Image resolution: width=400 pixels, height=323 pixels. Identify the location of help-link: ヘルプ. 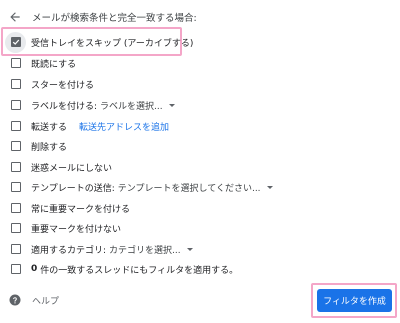
(34, 300).